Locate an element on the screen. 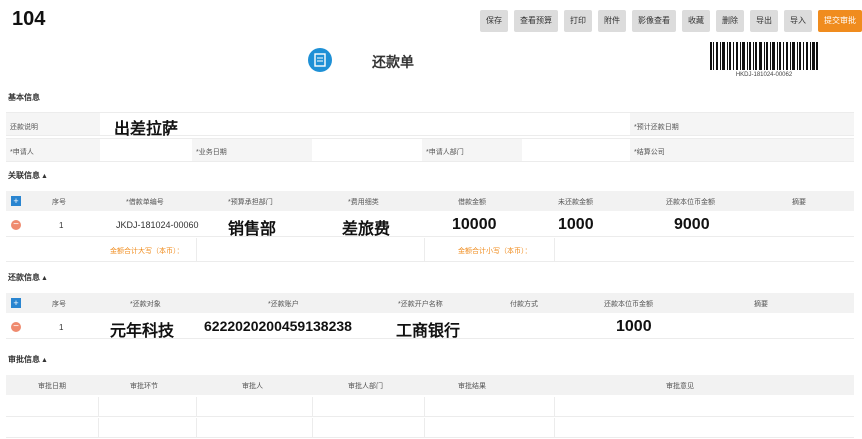  loan-amount-field: 10000 is located at coordinates (474, 225).